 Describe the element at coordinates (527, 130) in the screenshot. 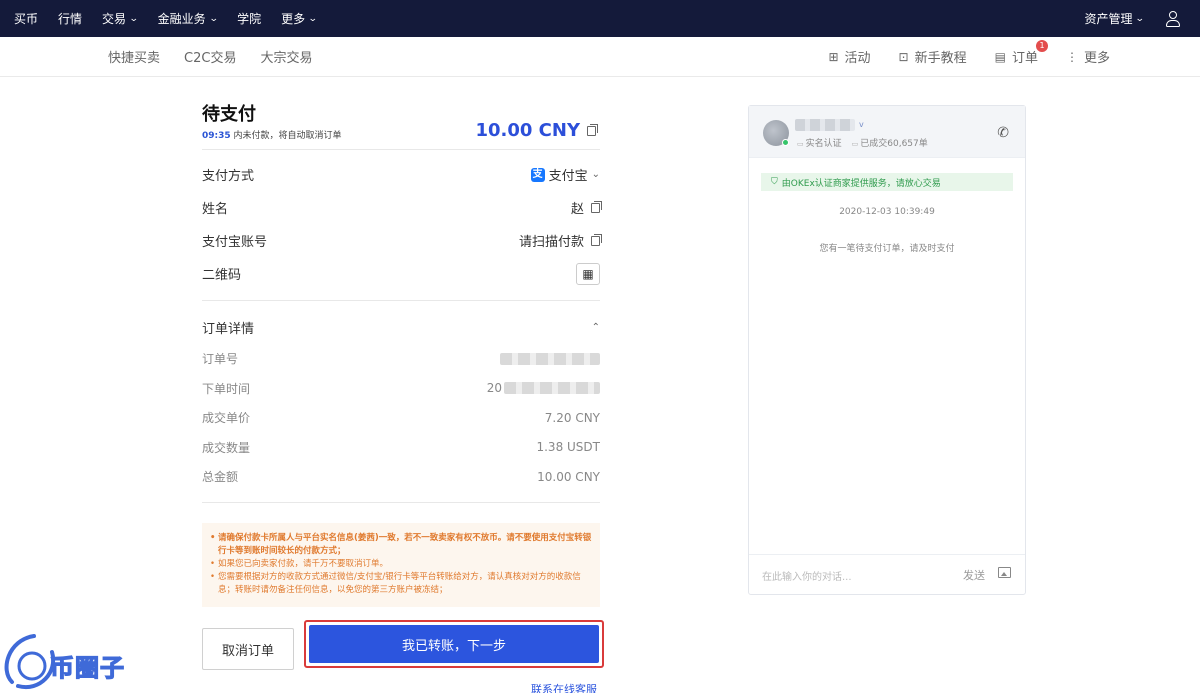

I see `order-amount-value: 10.00 CNY` at that location.